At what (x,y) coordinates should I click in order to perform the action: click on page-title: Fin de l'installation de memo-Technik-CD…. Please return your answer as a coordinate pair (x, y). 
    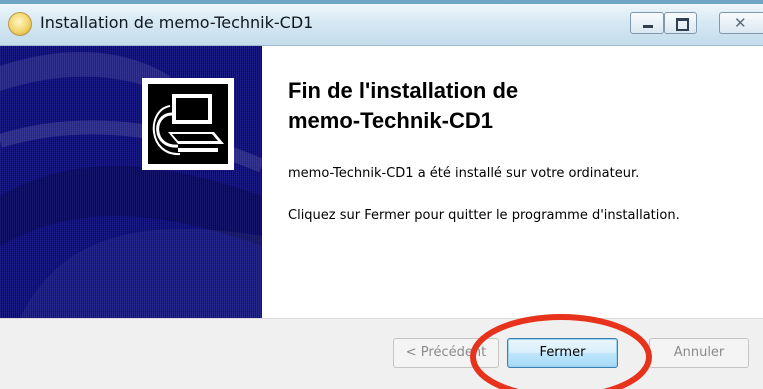
    Looking at the image, I should click on (498, 106).